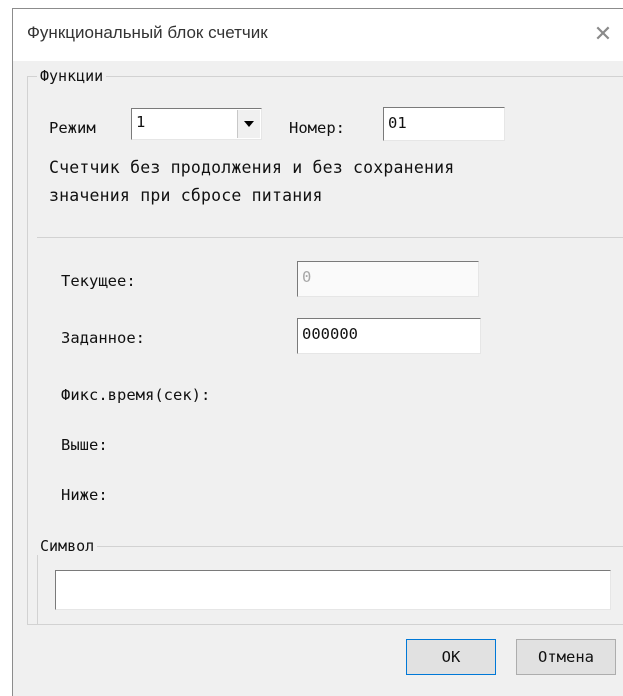  I want to click on mode-select-value: 1, so click(141, 122).